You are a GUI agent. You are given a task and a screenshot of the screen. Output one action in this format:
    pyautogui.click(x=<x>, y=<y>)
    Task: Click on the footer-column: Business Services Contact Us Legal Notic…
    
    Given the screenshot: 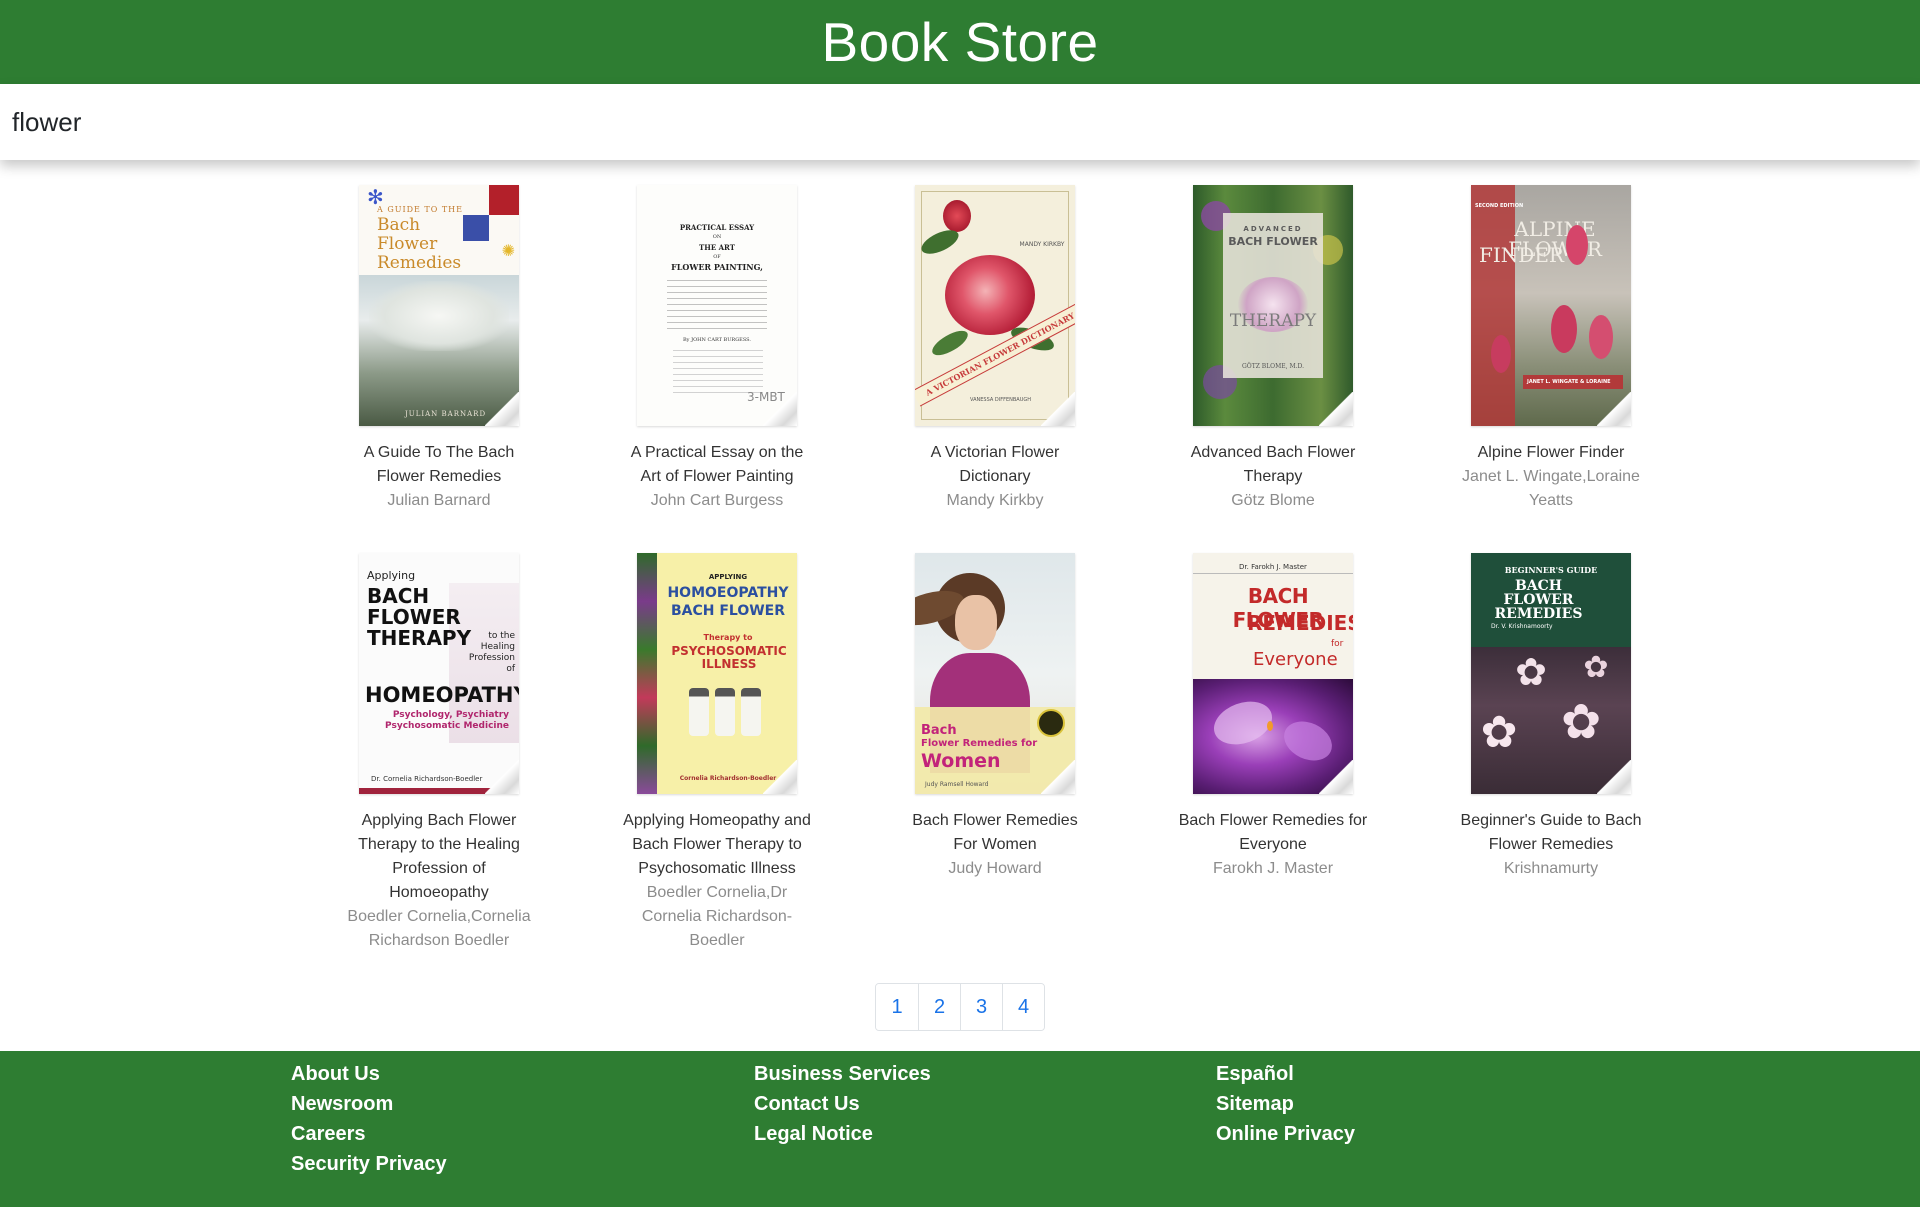 What is the action you would take?
    pyautogui.click(x=842, y=1104)
    